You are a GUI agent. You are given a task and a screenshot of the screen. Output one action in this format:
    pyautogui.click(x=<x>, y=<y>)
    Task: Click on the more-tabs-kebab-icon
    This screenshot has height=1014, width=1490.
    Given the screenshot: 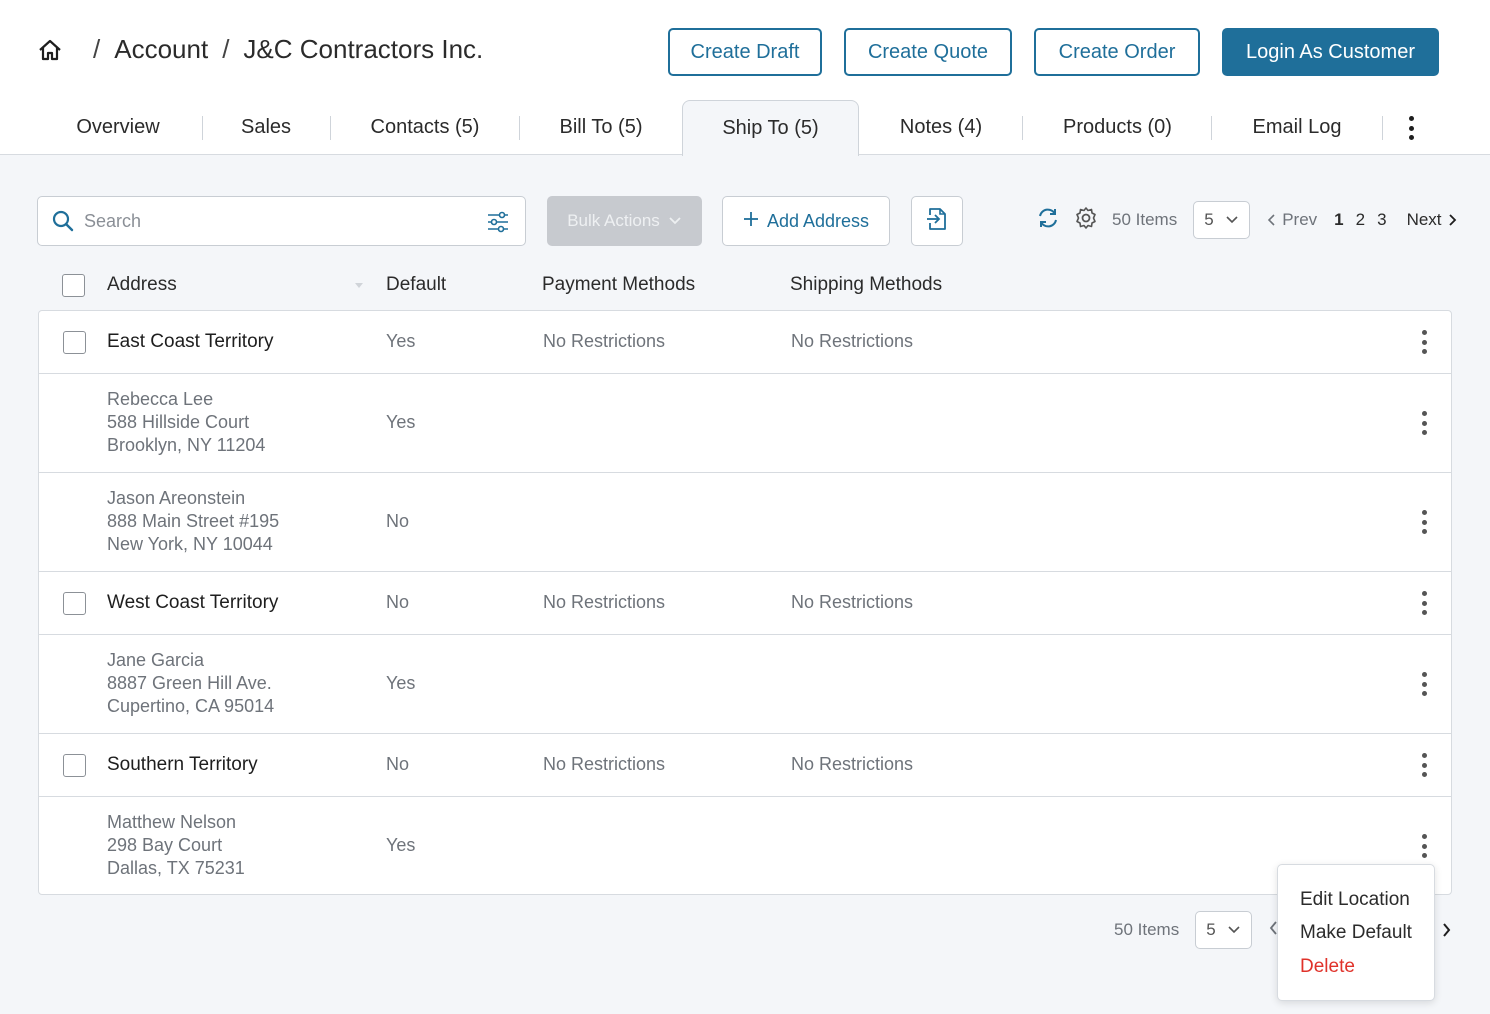 What is the action you would take?
    pyautogui.click(x=1411, y=128)
    